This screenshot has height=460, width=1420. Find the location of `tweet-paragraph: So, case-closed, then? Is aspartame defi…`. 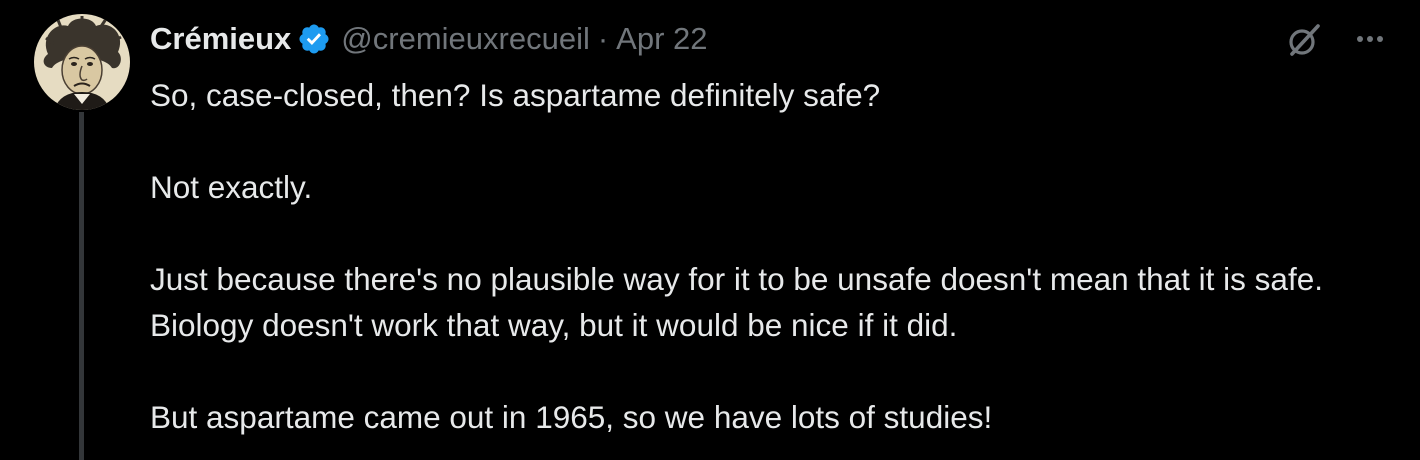

tweet-paragraph: So, case-closed, then? Is aspartame defi… is located at coordinates (515, 95).